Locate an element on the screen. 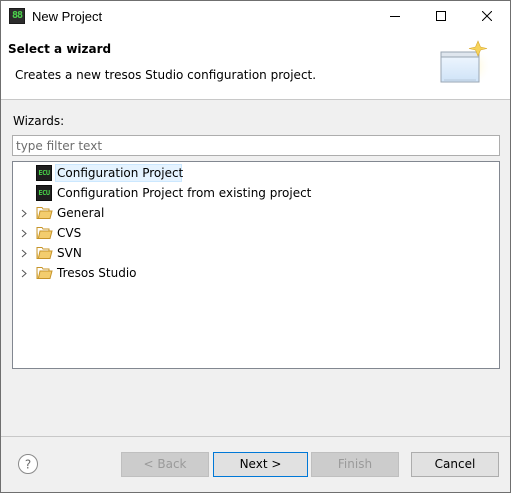 Image resolution: width=511 pixels, height=493 pixels. tree-item-label: General is located at coordinates (81, 213).